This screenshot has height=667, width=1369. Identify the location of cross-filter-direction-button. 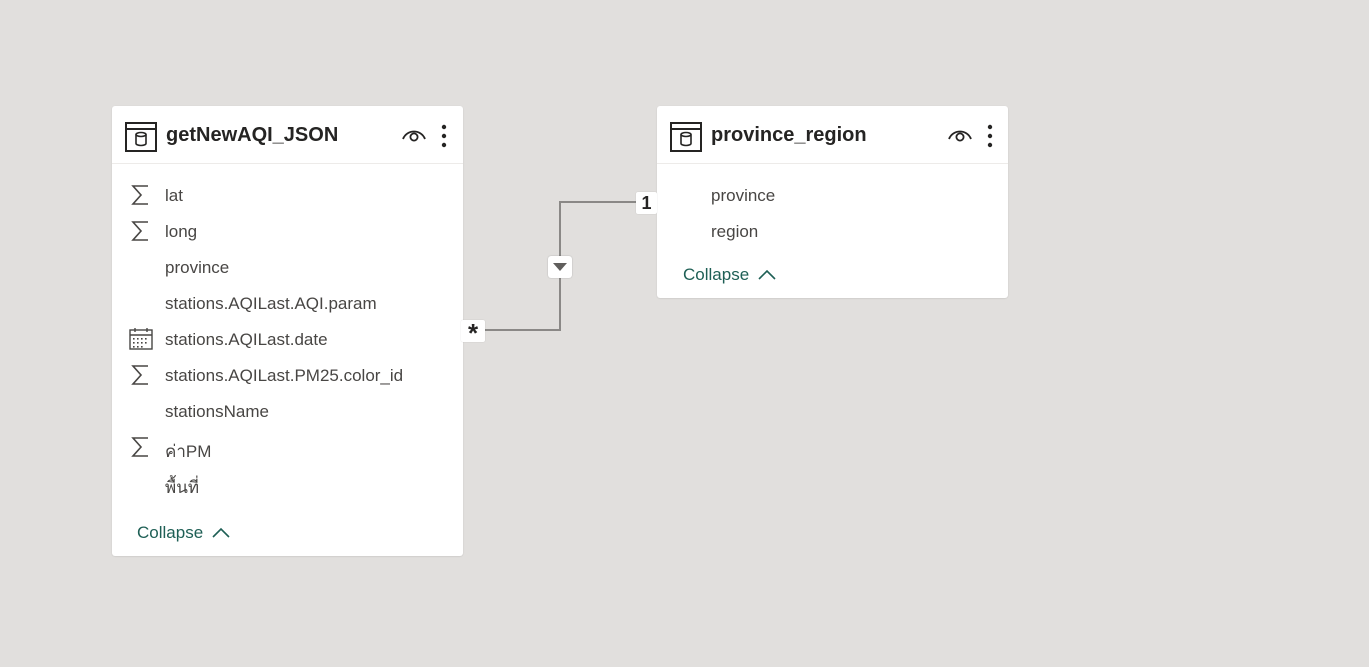
(560, 267).